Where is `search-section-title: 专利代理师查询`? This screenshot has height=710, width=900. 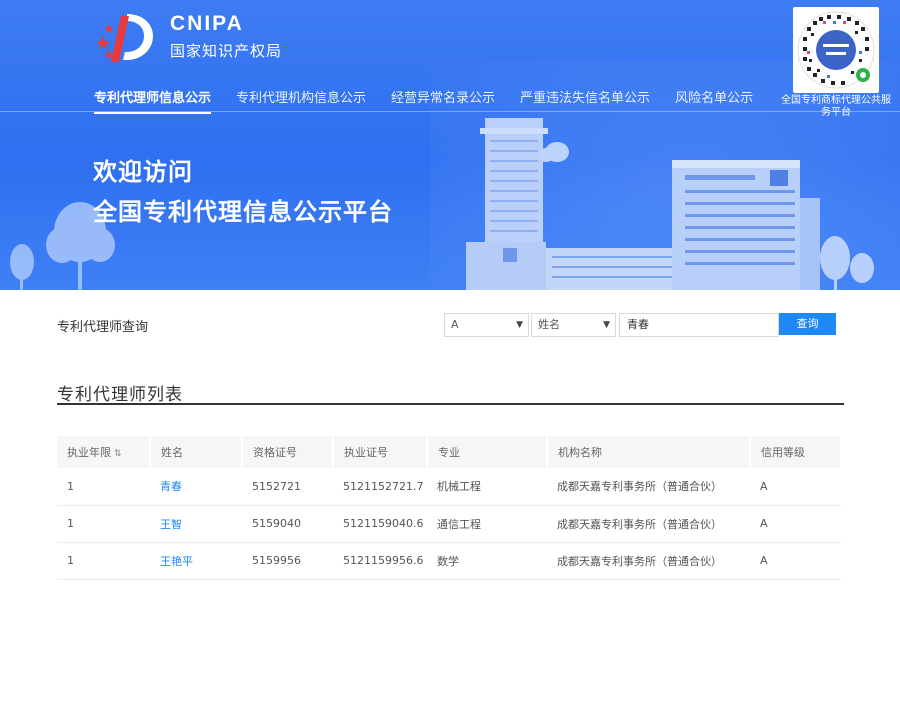 search-section-title: 专利代理师查询 is located at coordinates (103, 327).